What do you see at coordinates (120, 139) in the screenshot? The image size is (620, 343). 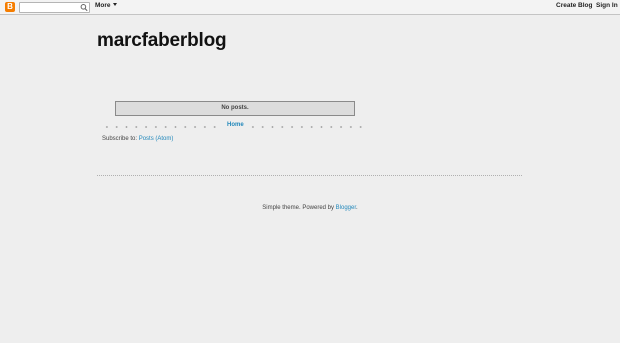 I see `subscribe-prefix: Subscribe to:` at bounding box center [120, 139].